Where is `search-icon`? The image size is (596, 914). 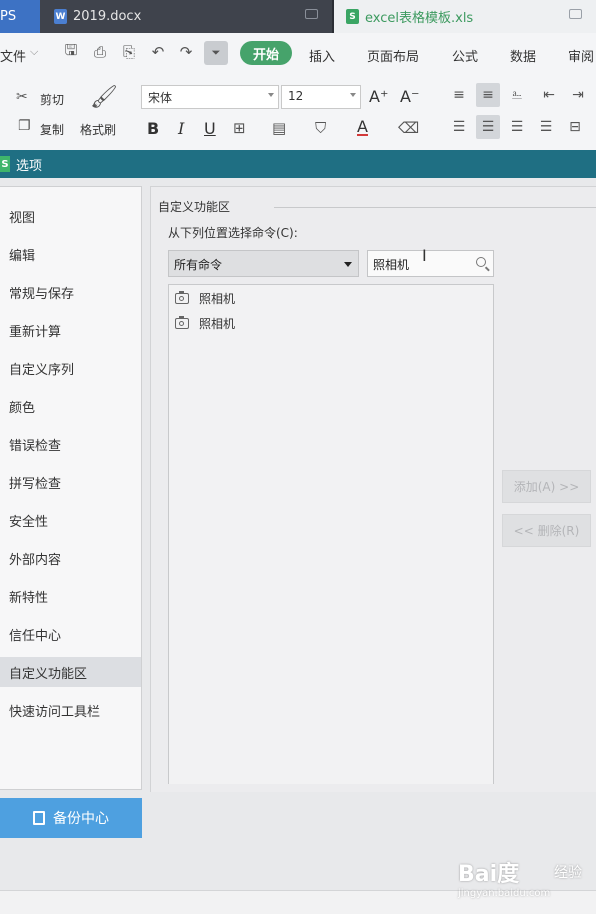 search-icon is located at coordinates (481, 262).